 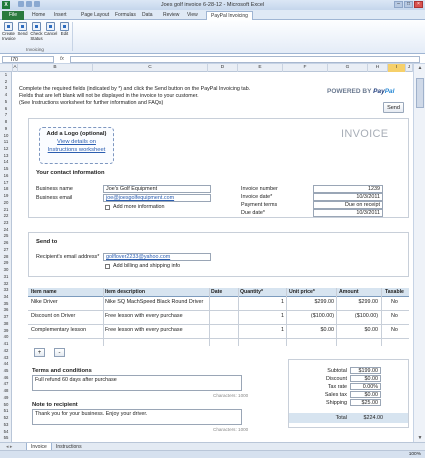 I want to click on row-header: 28, so click(x=6, y=257).